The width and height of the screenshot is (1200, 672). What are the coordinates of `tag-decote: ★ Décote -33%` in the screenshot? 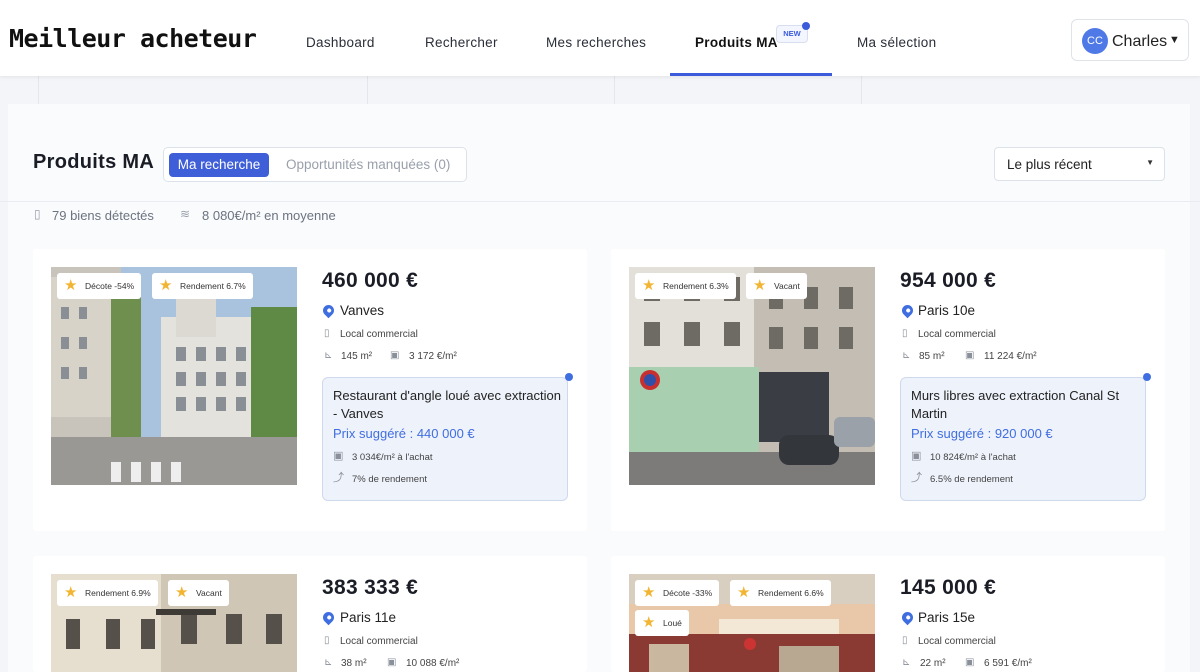 It's located at (677, 593).